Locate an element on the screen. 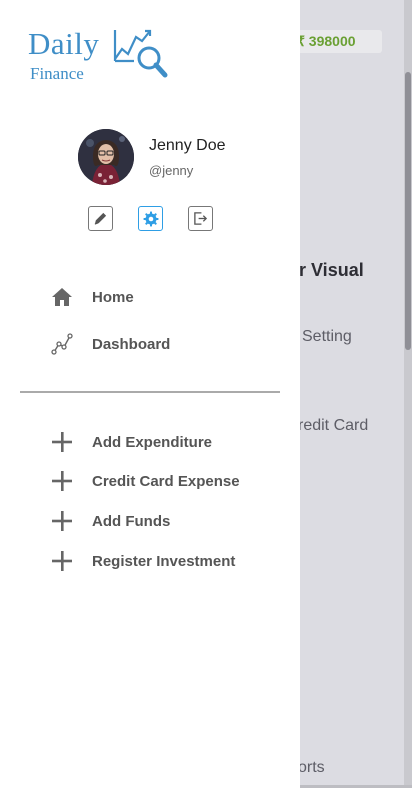  nav-item-dashboard: Dashboard is located at coordinates (110, 344).